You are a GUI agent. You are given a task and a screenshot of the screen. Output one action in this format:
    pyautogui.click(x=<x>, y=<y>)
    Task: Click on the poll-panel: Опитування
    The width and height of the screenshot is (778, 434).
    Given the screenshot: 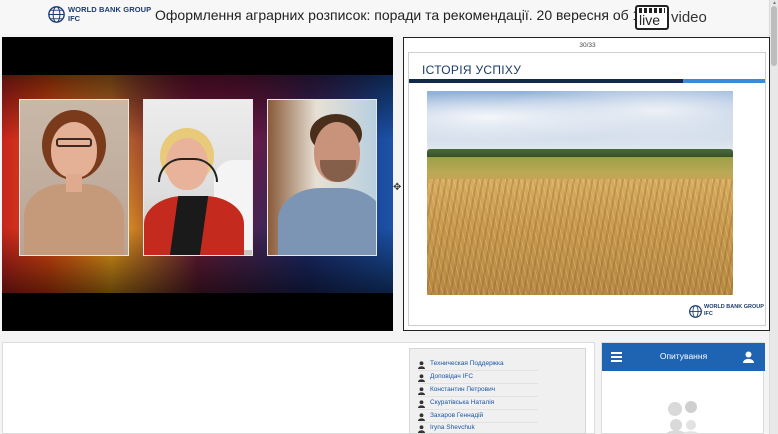 What is the action you would take?
    pyautogui.click(x=683, y=388)
    